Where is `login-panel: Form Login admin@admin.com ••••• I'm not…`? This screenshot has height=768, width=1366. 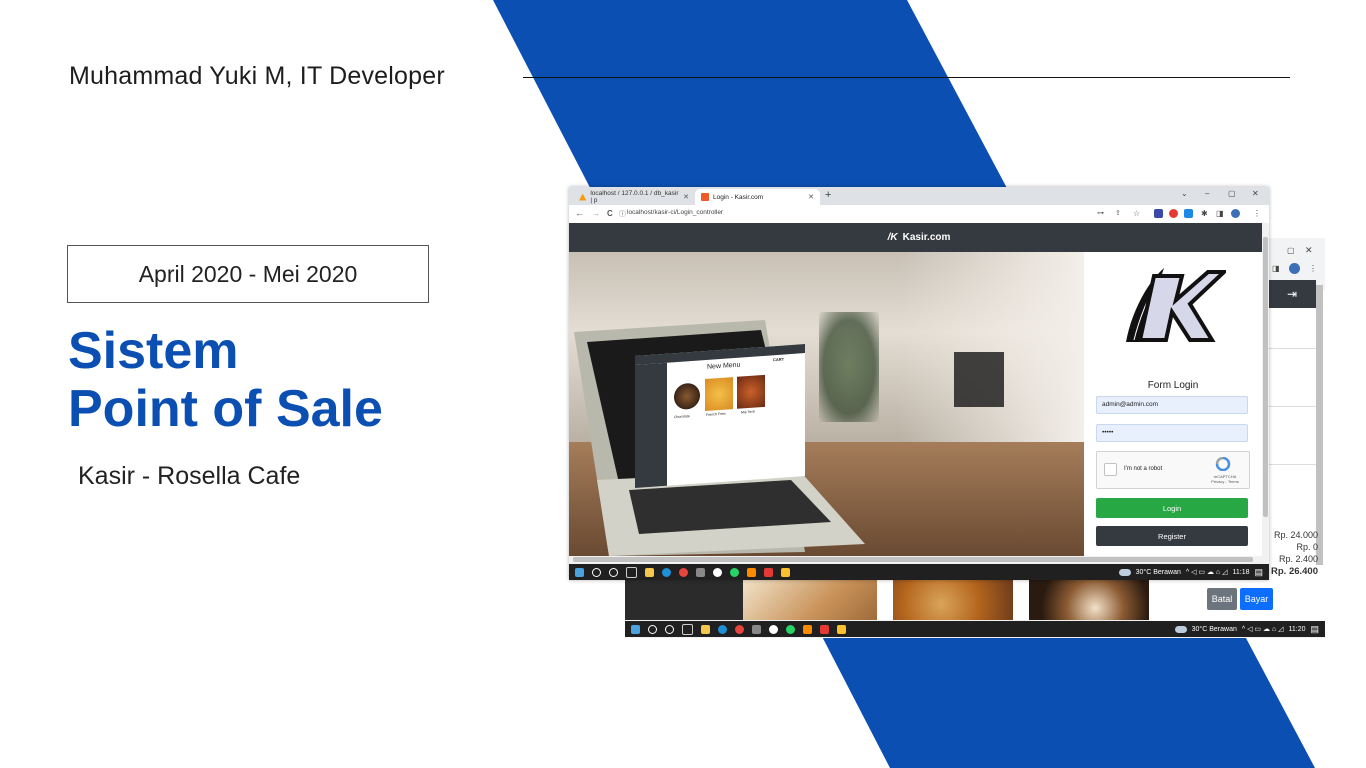
login-panel: Form Login admin@admin.com ••••• I'm not… is located at coordinates (1173, 404).